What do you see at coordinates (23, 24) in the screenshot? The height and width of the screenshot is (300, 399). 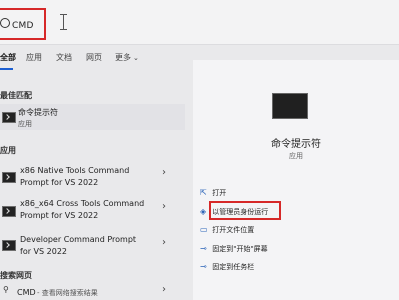 I see `search-highlight-box` at bounding box center [23, 24].